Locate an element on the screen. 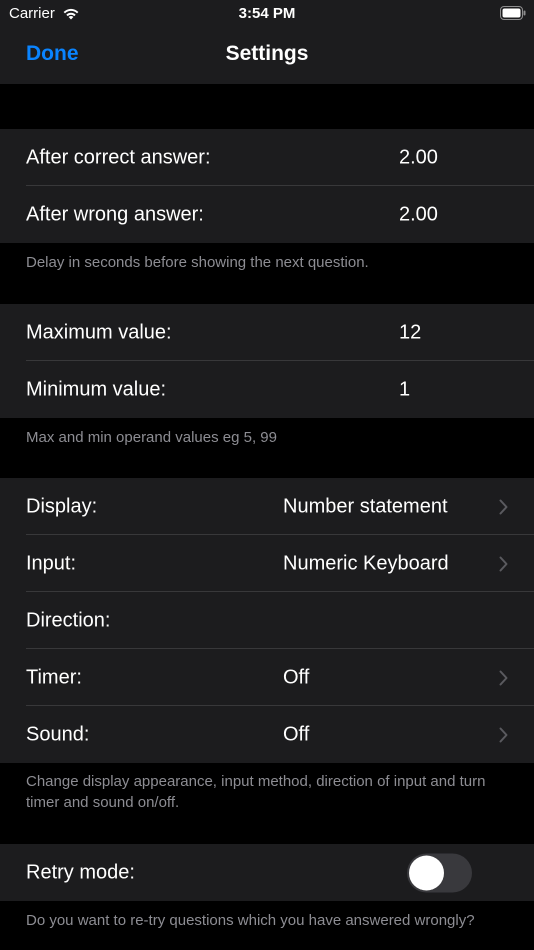 This screenshot has width=534, height=950. maximum-value-row: Maximum value: 12 is located at coordinates (267, 332).